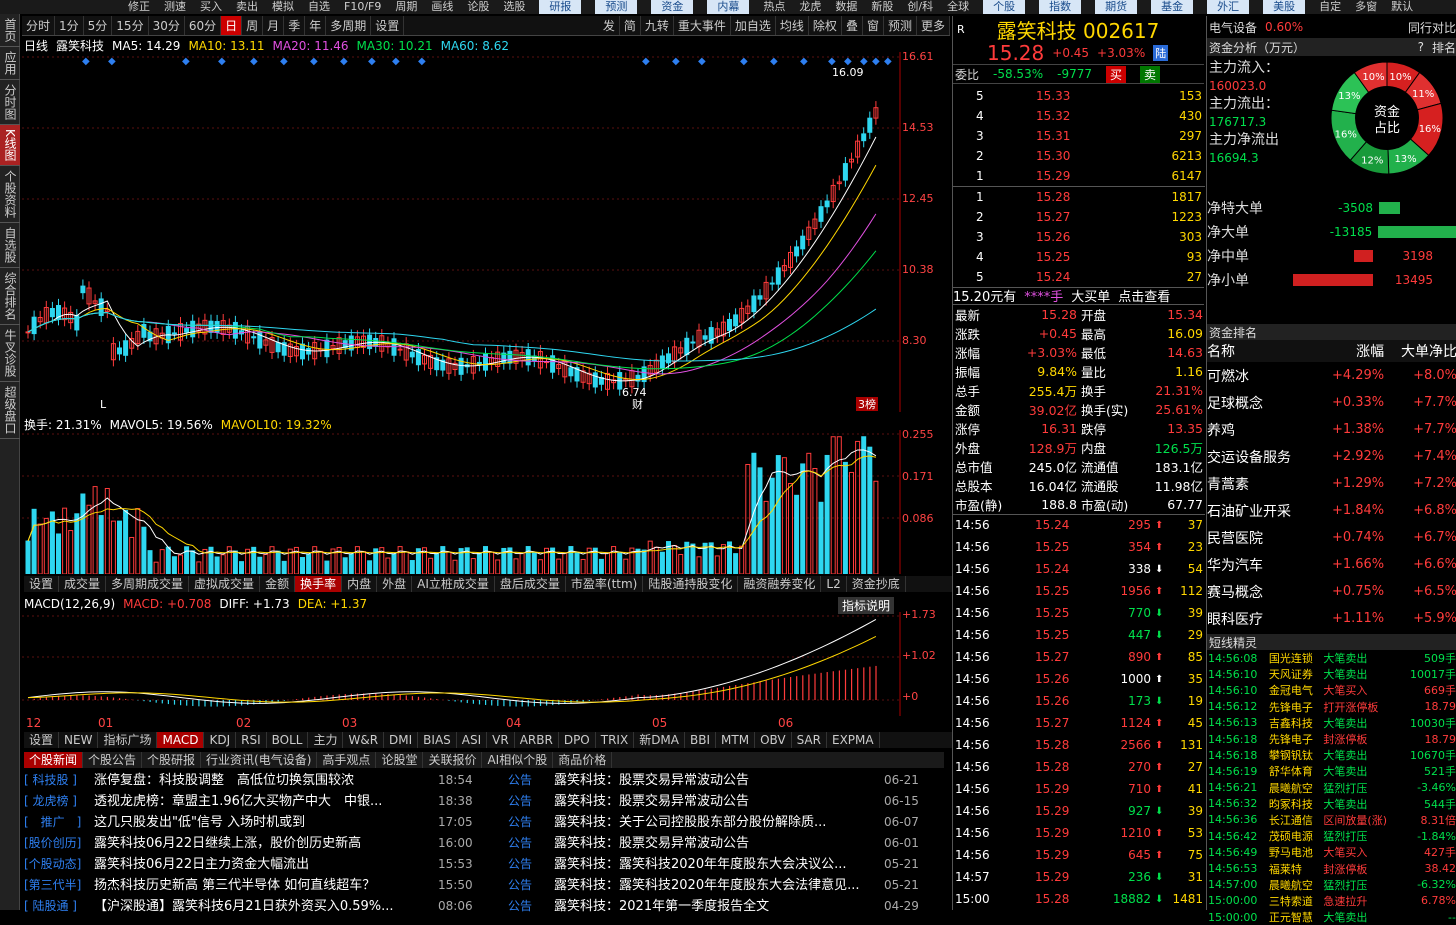 The image size is (1456, 925). What do you see at coordinates (346, 760) in the screenshot?
I see `tab: 高手观点` at bounding box center [346, 760].